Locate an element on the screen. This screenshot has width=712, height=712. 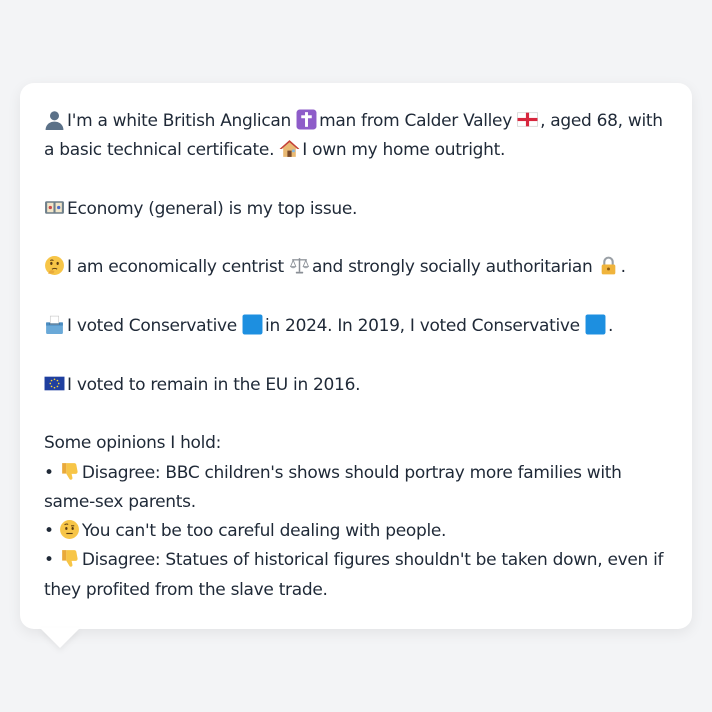
latin-cross-icon is located at coordinates (306, 119).